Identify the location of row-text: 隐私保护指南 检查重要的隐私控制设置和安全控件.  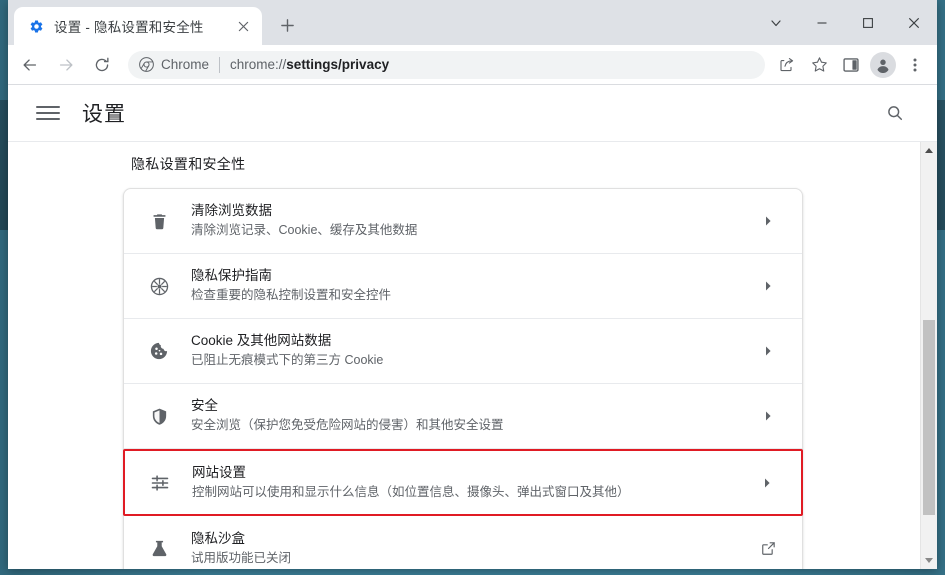
(473, 286).